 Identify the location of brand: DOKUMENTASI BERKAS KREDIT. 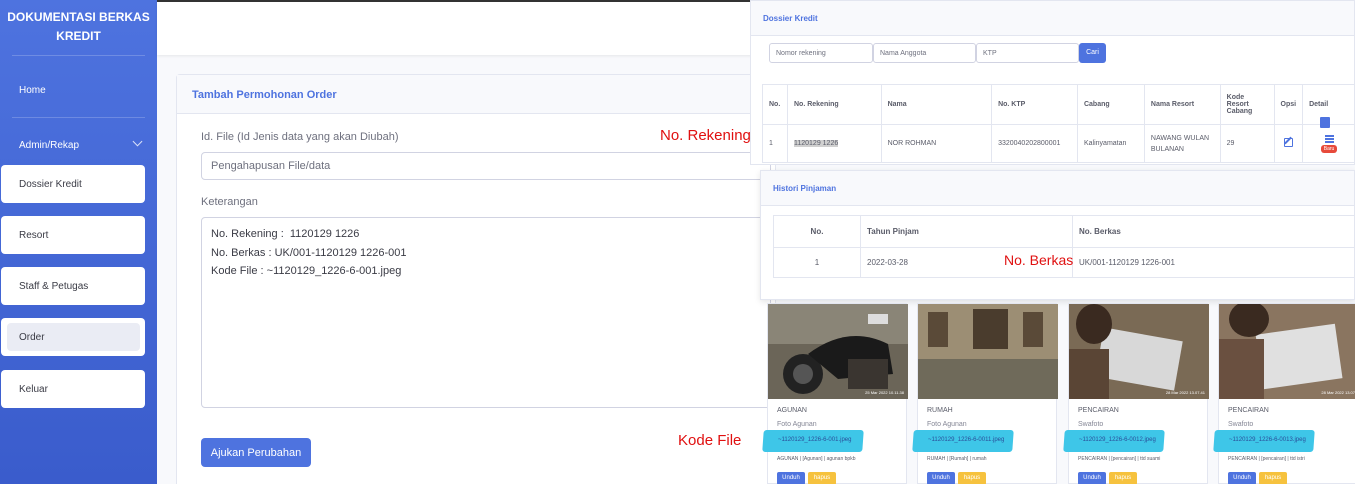
(78, 27).